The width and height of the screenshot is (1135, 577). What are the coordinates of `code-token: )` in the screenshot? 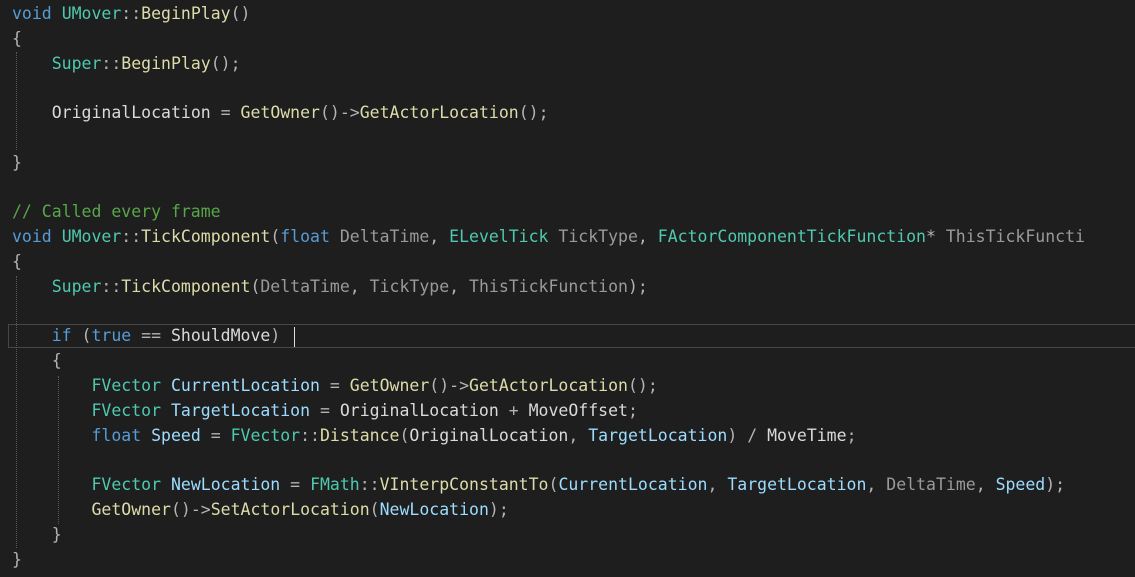 It's located at (275, 336).